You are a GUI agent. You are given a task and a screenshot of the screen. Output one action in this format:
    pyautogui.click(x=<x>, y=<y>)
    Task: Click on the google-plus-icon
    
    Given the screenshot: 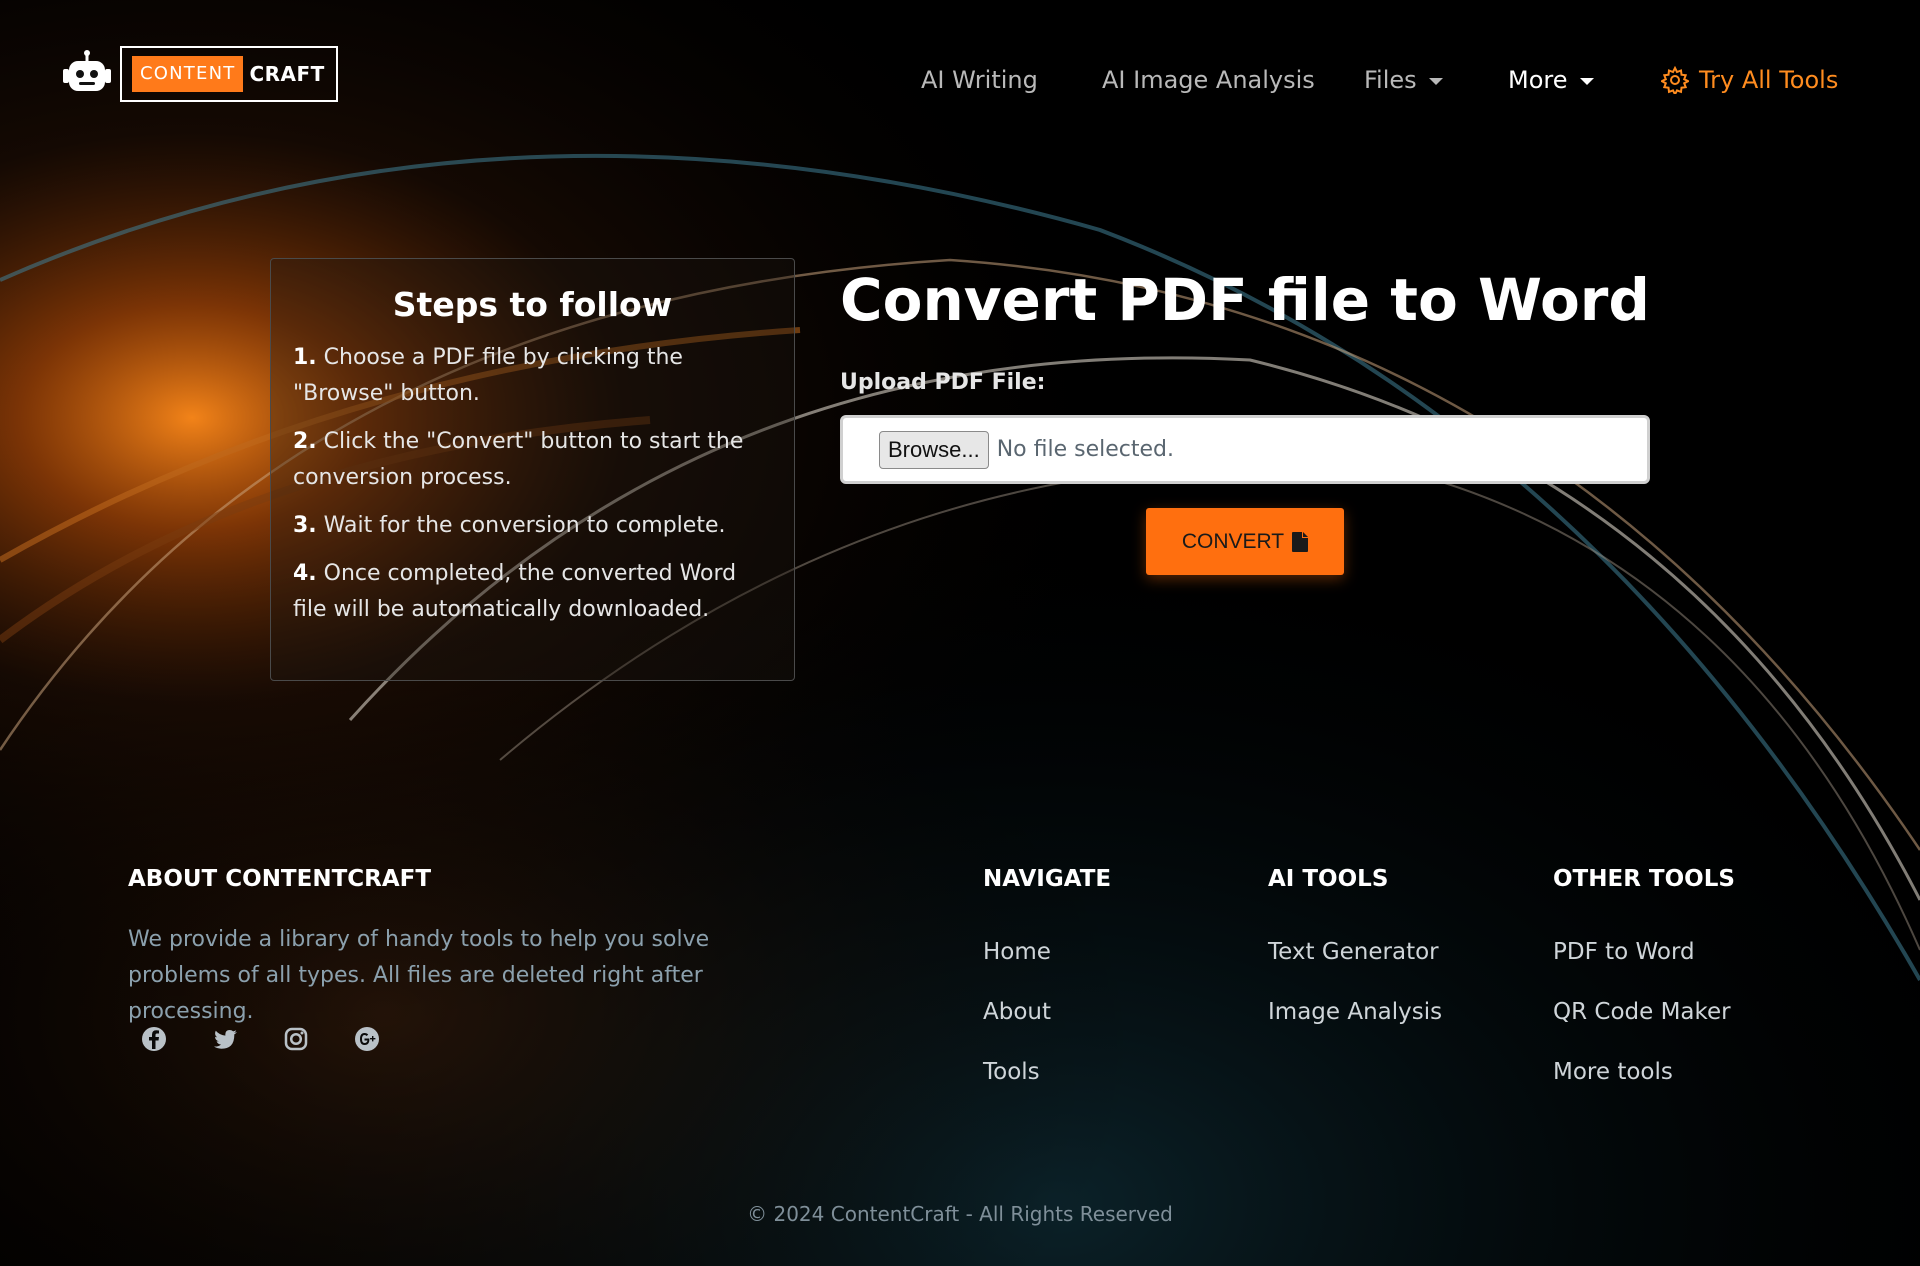 What is the action you would take?
    pyautogui.click(x=367, y=1039)
    